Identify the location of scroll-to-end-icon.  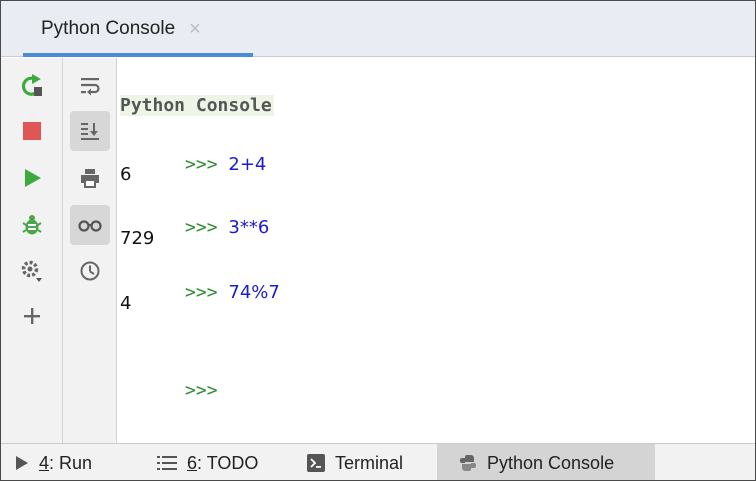
(90, 131).